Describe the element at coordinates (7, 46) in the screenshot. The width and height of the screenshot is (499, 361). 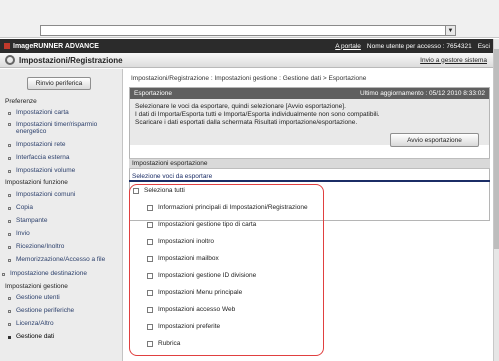
I see `logo-icon` at that location.